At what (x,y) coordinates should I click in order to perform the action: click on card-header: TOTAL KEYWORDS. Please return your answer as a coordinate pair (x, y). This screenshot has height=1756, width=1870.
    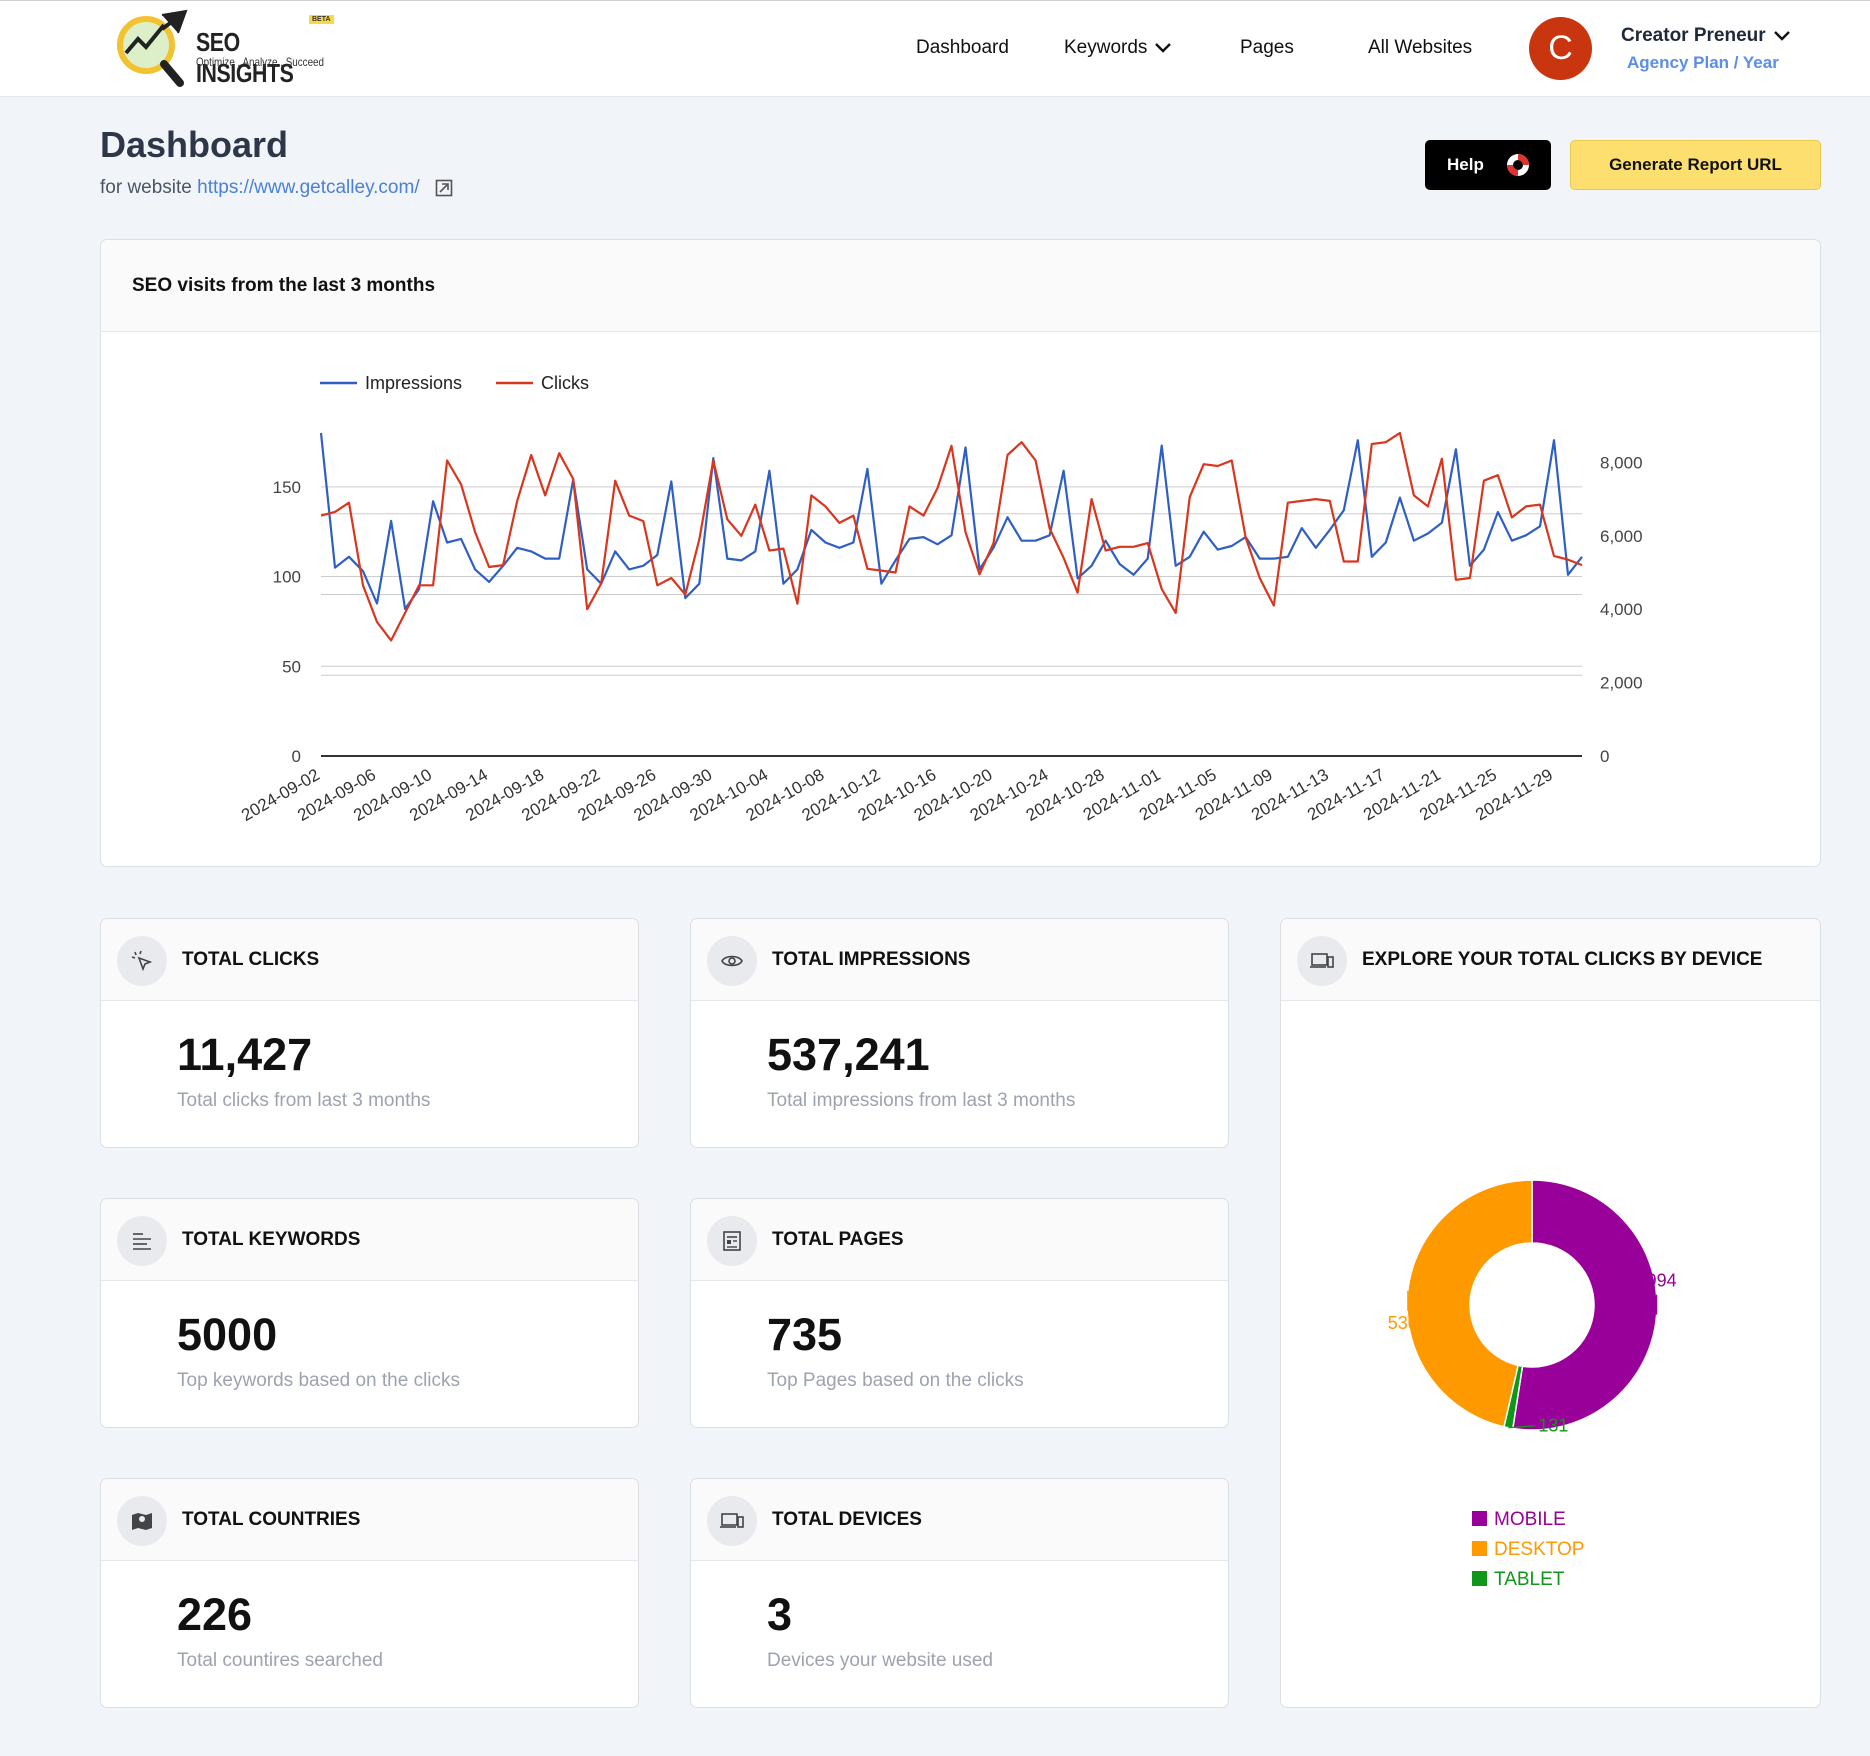
    Looking at the image, I should click on (369, 1240).